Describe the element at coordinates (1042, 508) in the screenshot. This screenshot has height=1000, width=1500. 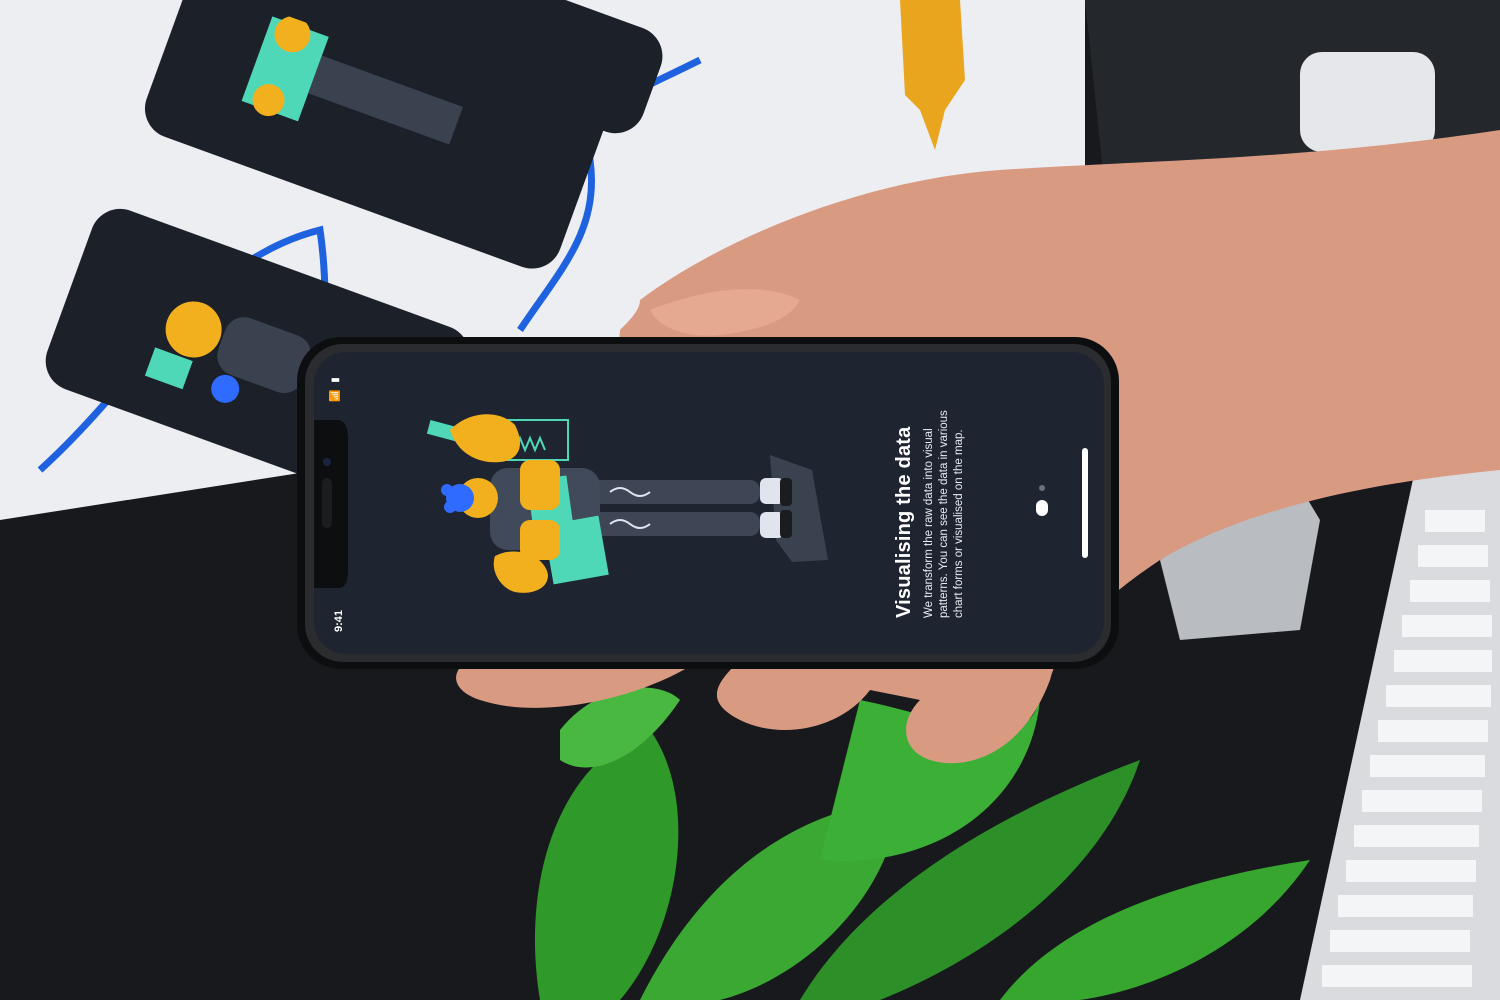
I see `page-dot-active` at that location.